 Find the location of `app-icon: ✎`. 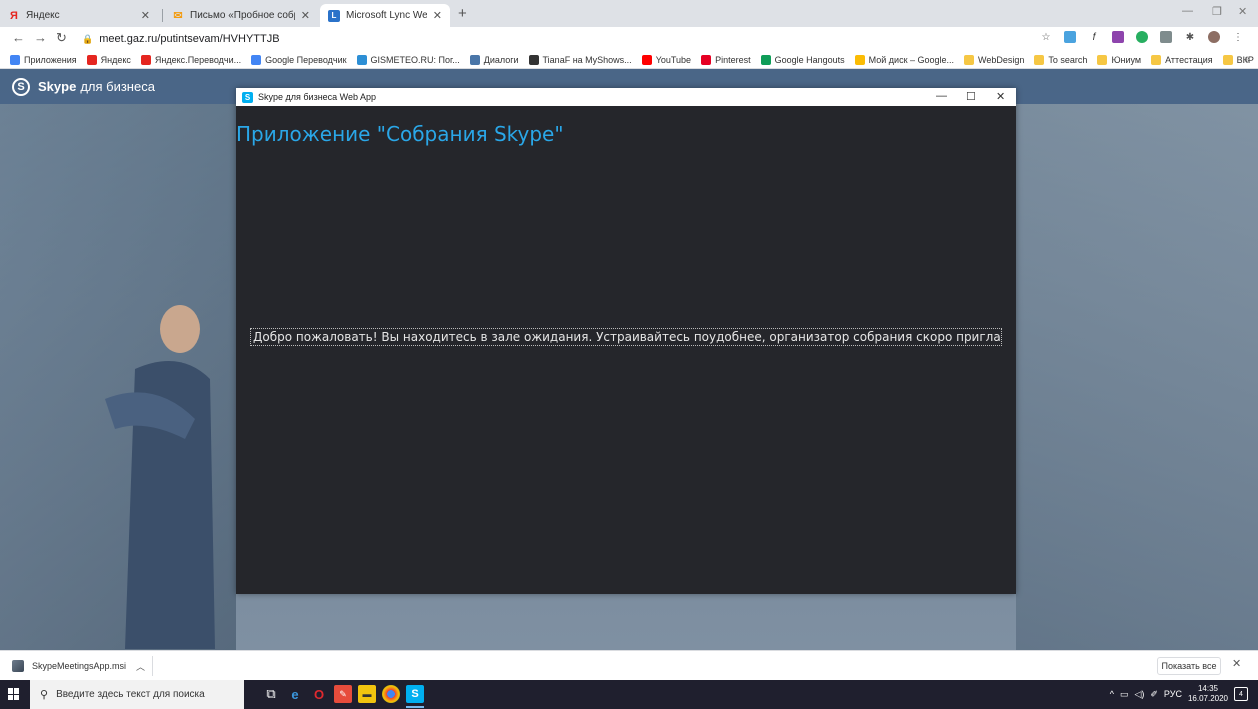

app-icon: ✎ is located at coordinates (343, 694).